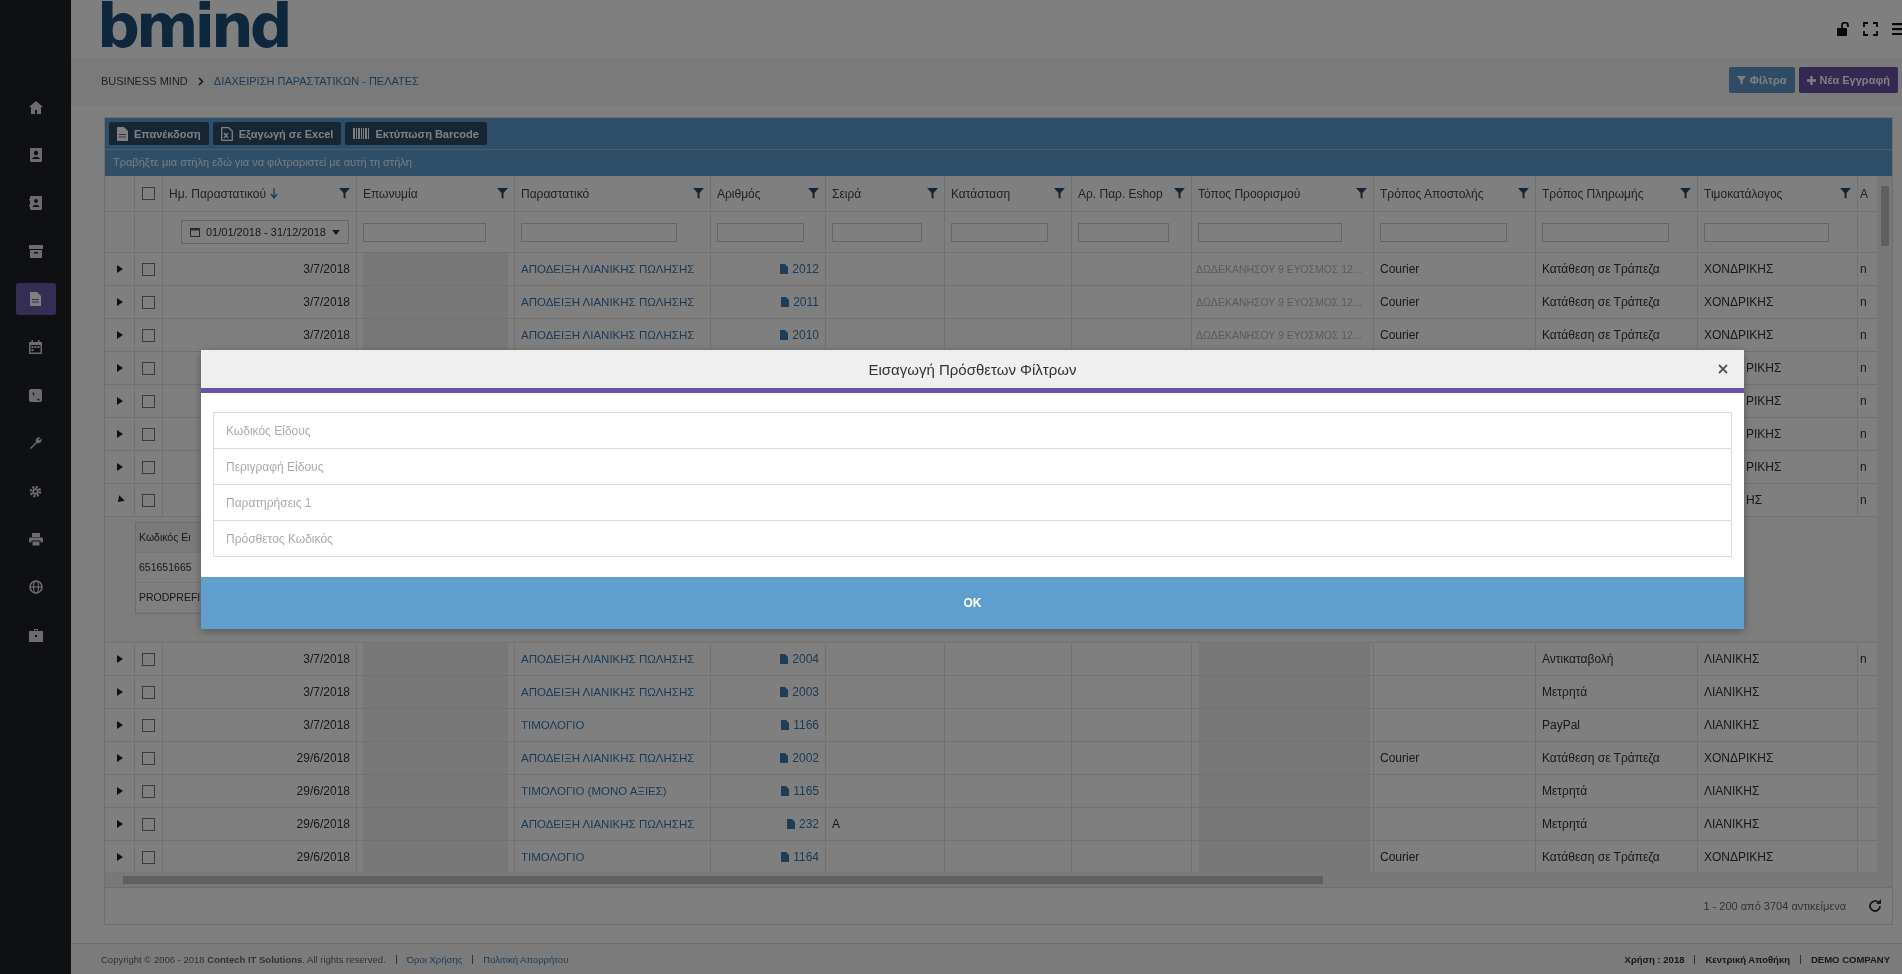  I want to click on number-cell: 2012, so click(805, 269).